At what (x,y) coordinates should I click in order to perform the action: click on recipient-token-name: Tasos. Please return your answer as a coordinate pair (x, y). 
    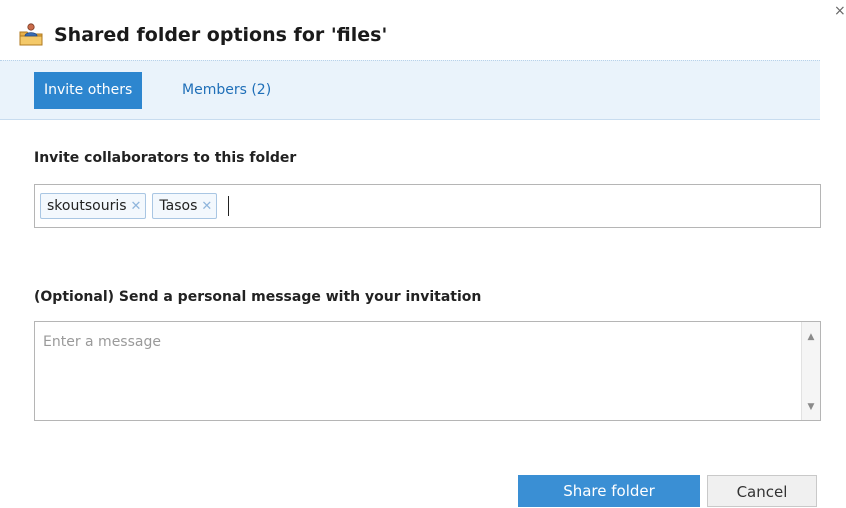
    Looking at the image, I should click on (178, 206).